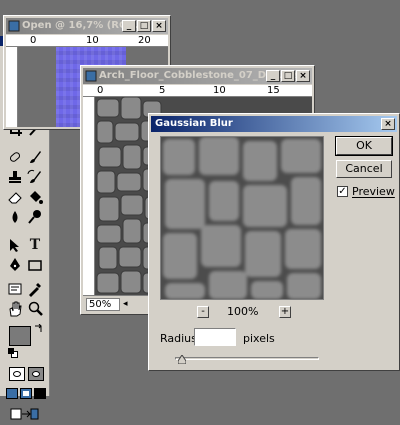 The height and width of the screenshot is (425, 400). I want to click on dialog-titlebar: Gaussian Blur ×, so click(274, 124).